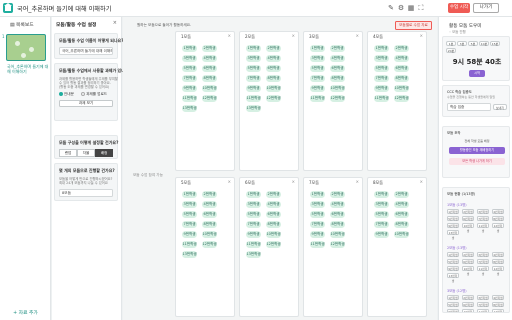 The height and width of the screenshot is (320, 512). I want to click on start-class-button: 수업 시작, so click(459, 8).